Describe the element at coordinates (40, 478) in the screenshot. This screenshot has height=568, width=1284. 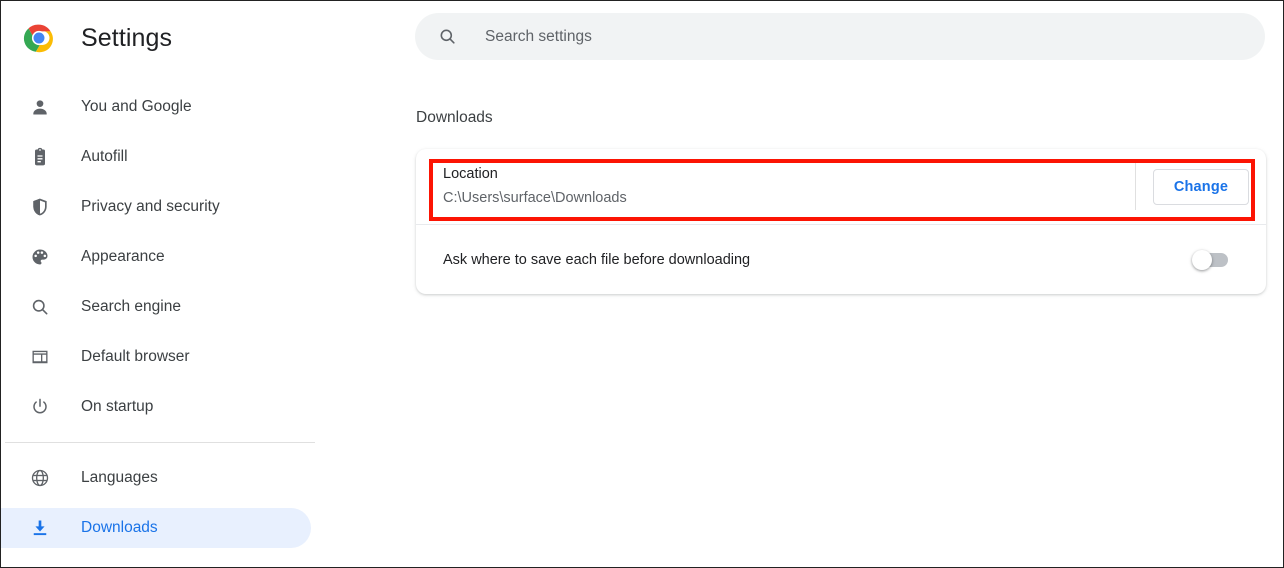
I see `globe-icon` at that location.